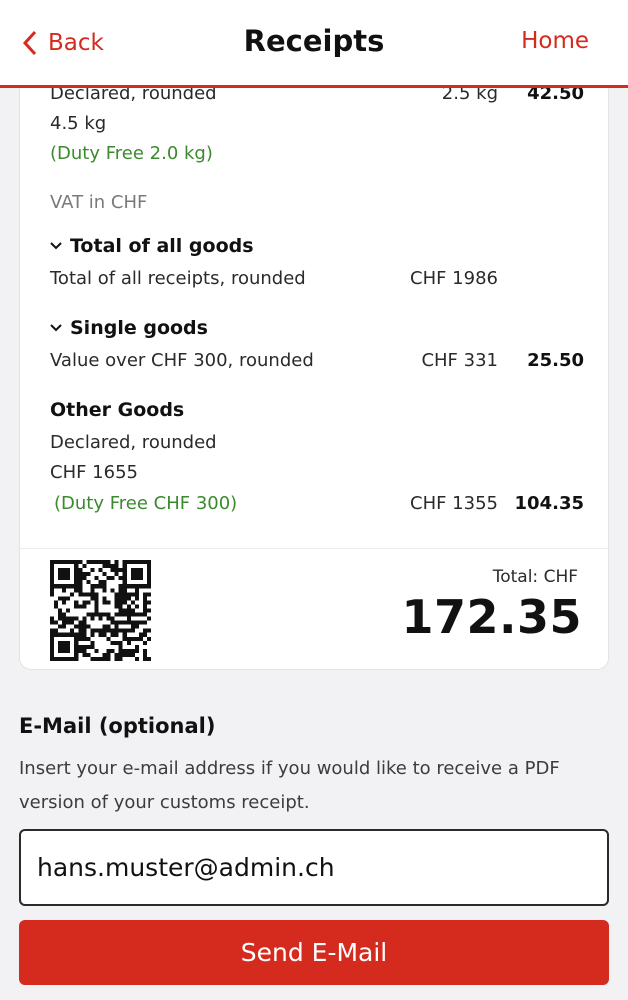  What do you see at coordinates (491, 617) in the screenshot?
I see `total-value: 172.35` at bounding box center [491, 617].